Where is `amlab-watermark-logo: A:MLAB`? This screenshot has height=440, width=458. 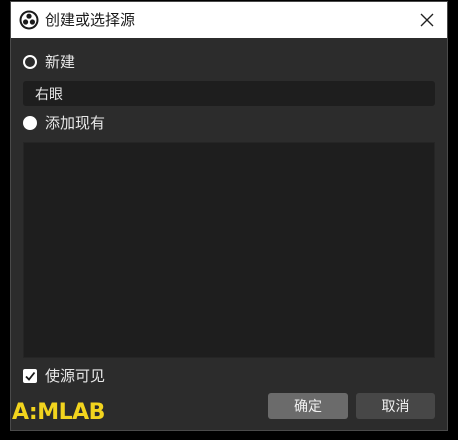
amlab-watermark-logo: A:MLAB is located at coordinates (58, 412).